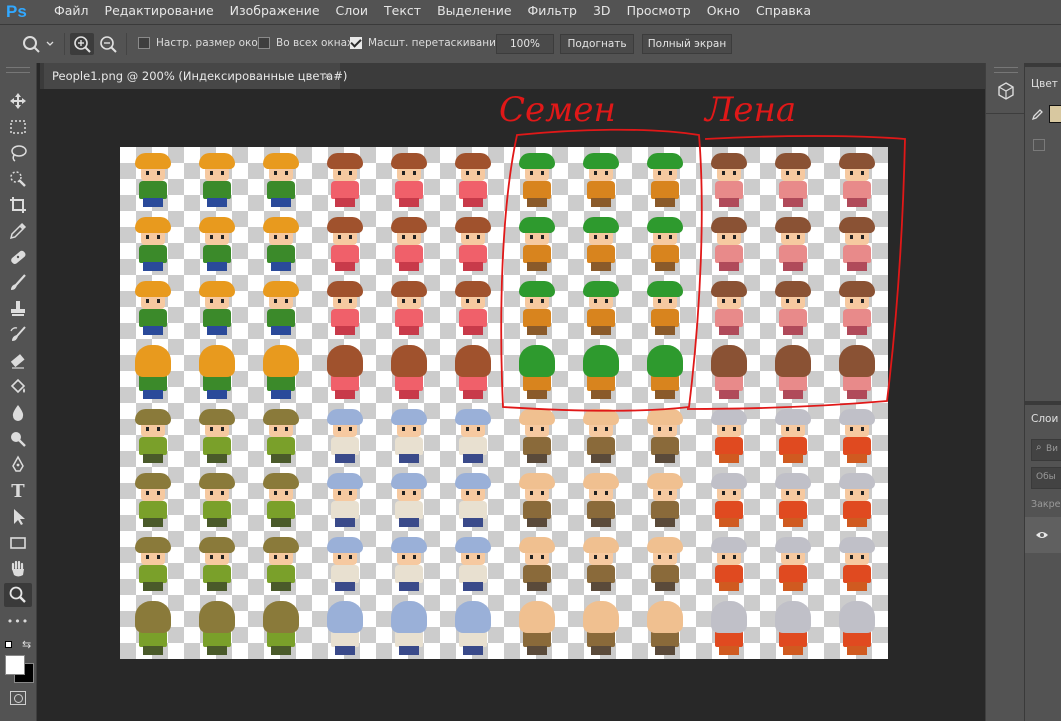  What do you see at coordinates (687, 44) in the screenshot?
I see `full-screen-button: Полный экран` at bounding box center [687, 44].